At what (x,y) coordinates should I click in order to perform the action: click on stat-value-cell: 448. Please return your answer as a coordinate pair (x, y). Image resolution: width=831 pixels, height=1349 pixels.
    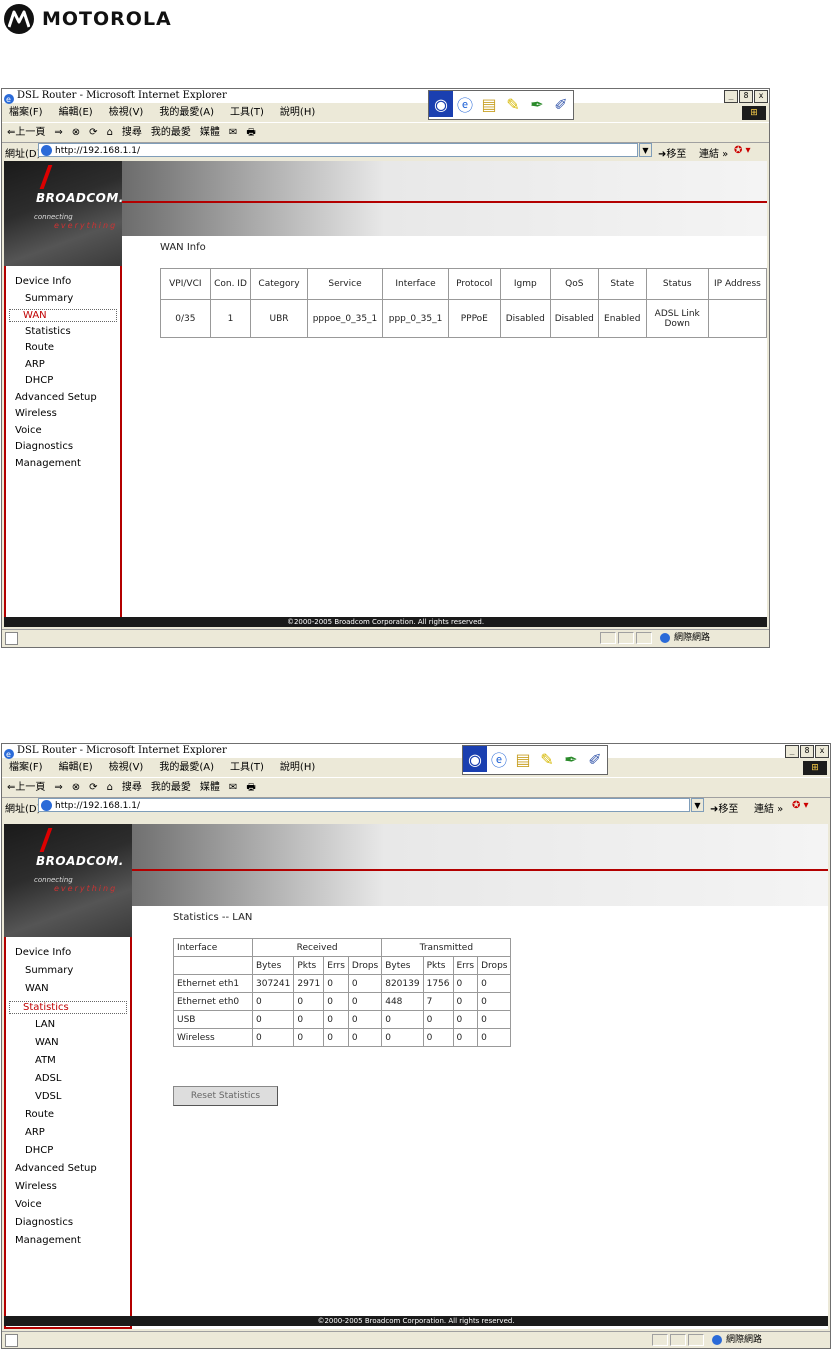
    Looking at the image, I should click on (402, 1001).